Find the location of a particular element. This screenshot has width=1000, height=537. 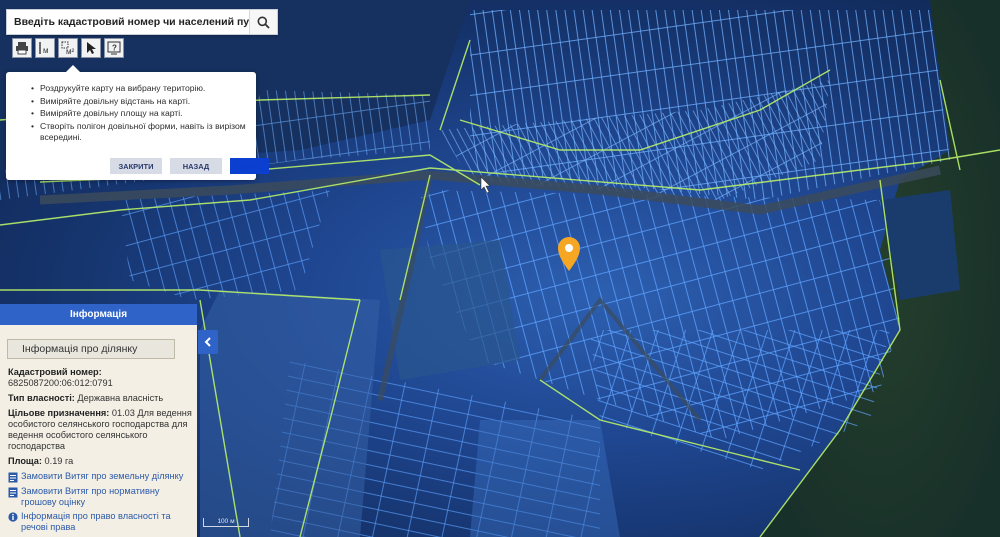

parcel-info-title: Інформація про ділянку is located at coordinates (91, 349).